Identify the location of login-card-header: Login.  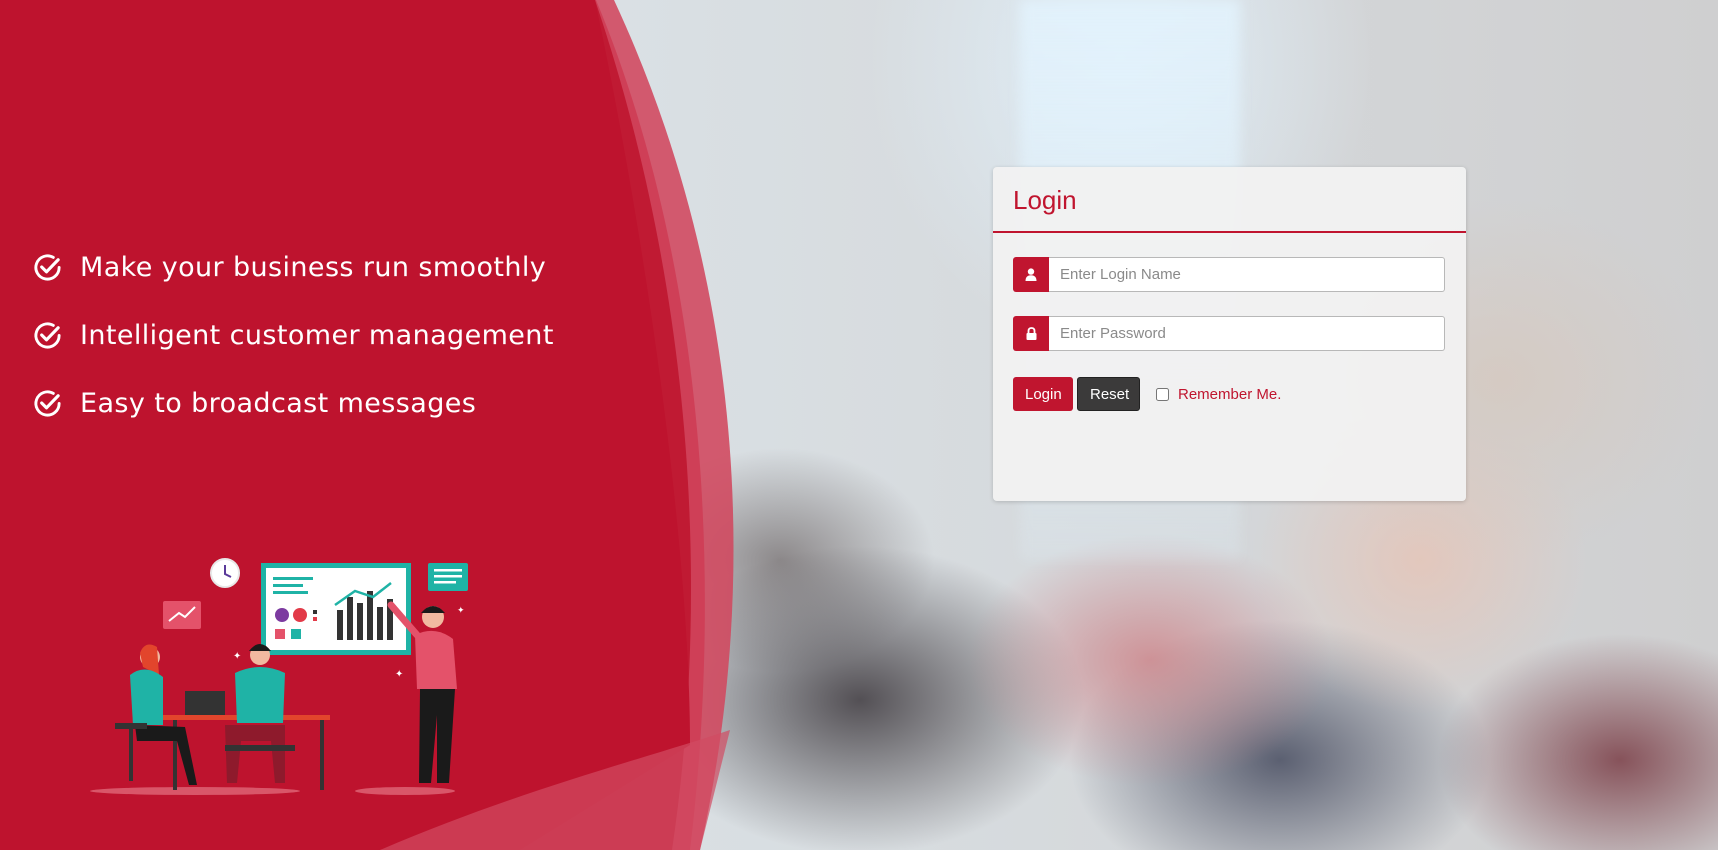
(1229, 200).